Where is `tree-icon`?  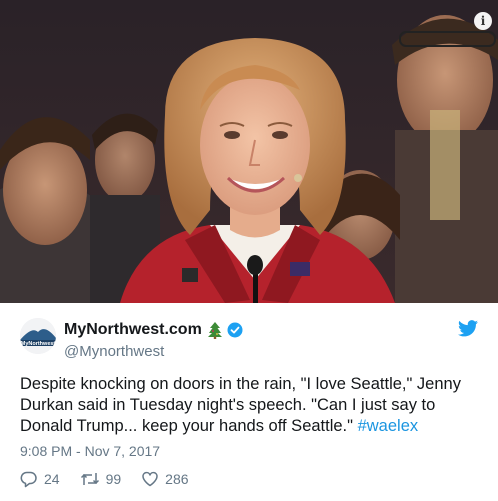
tree-icon is located at coordinates (214, 330).